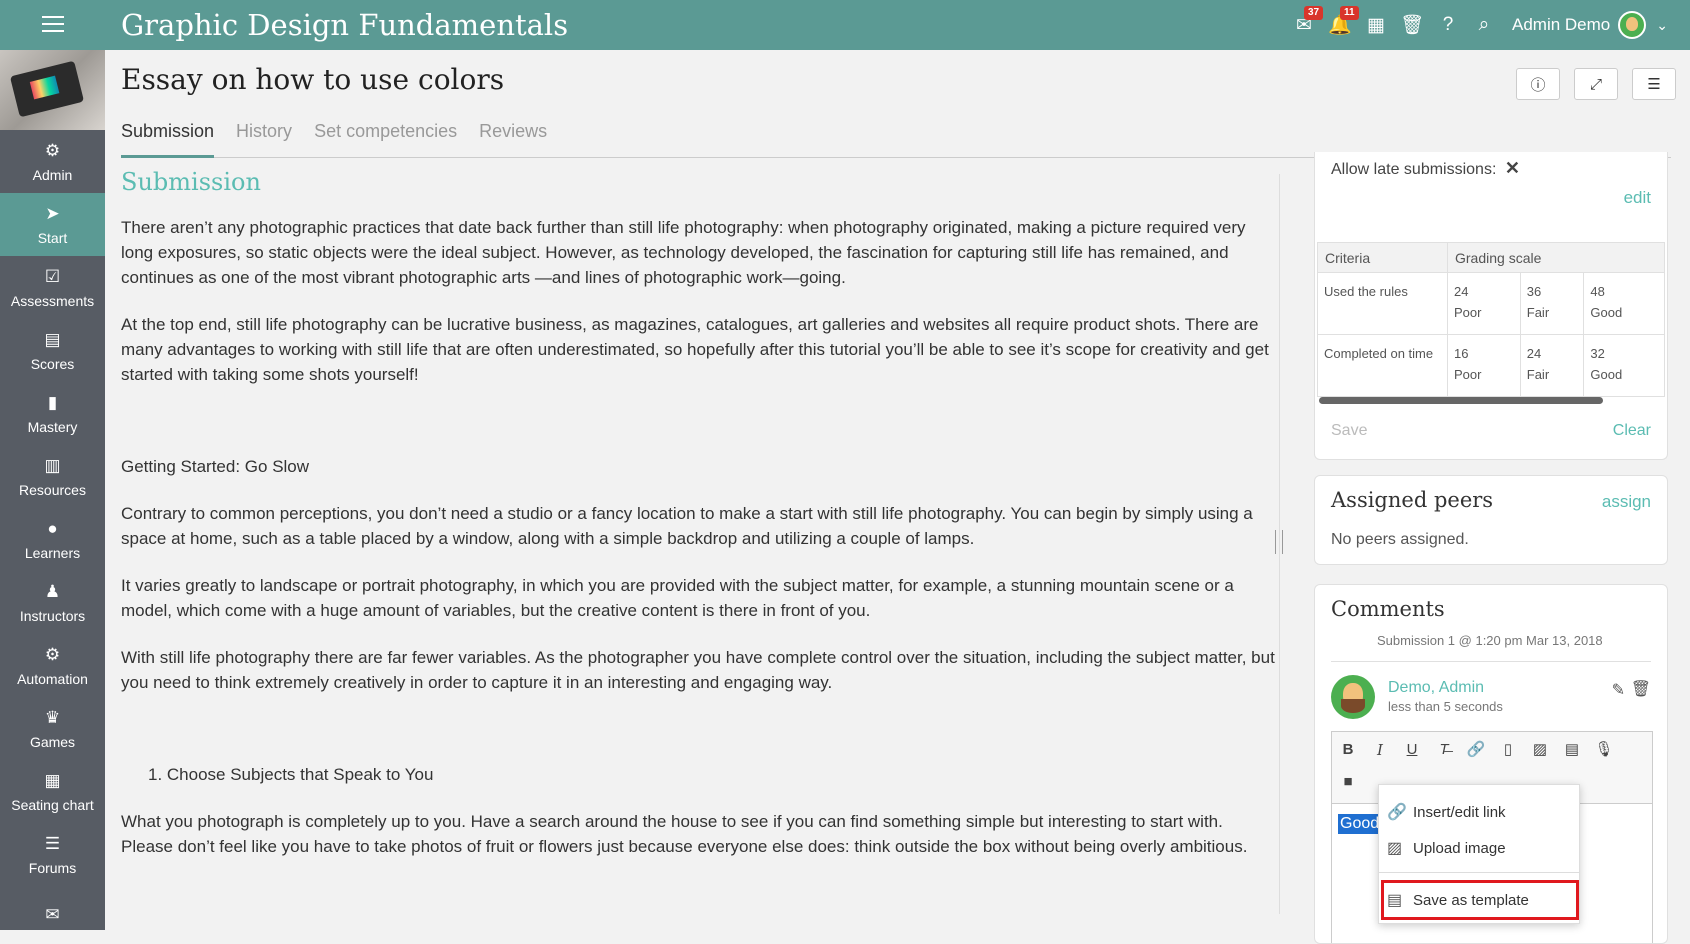 This screenshot has width=1690, height=944. What do you see at coordinates (1444, 750) in the screenshot?
I see `clear-format-icon: T̶` at bounding box center [1444, 750].